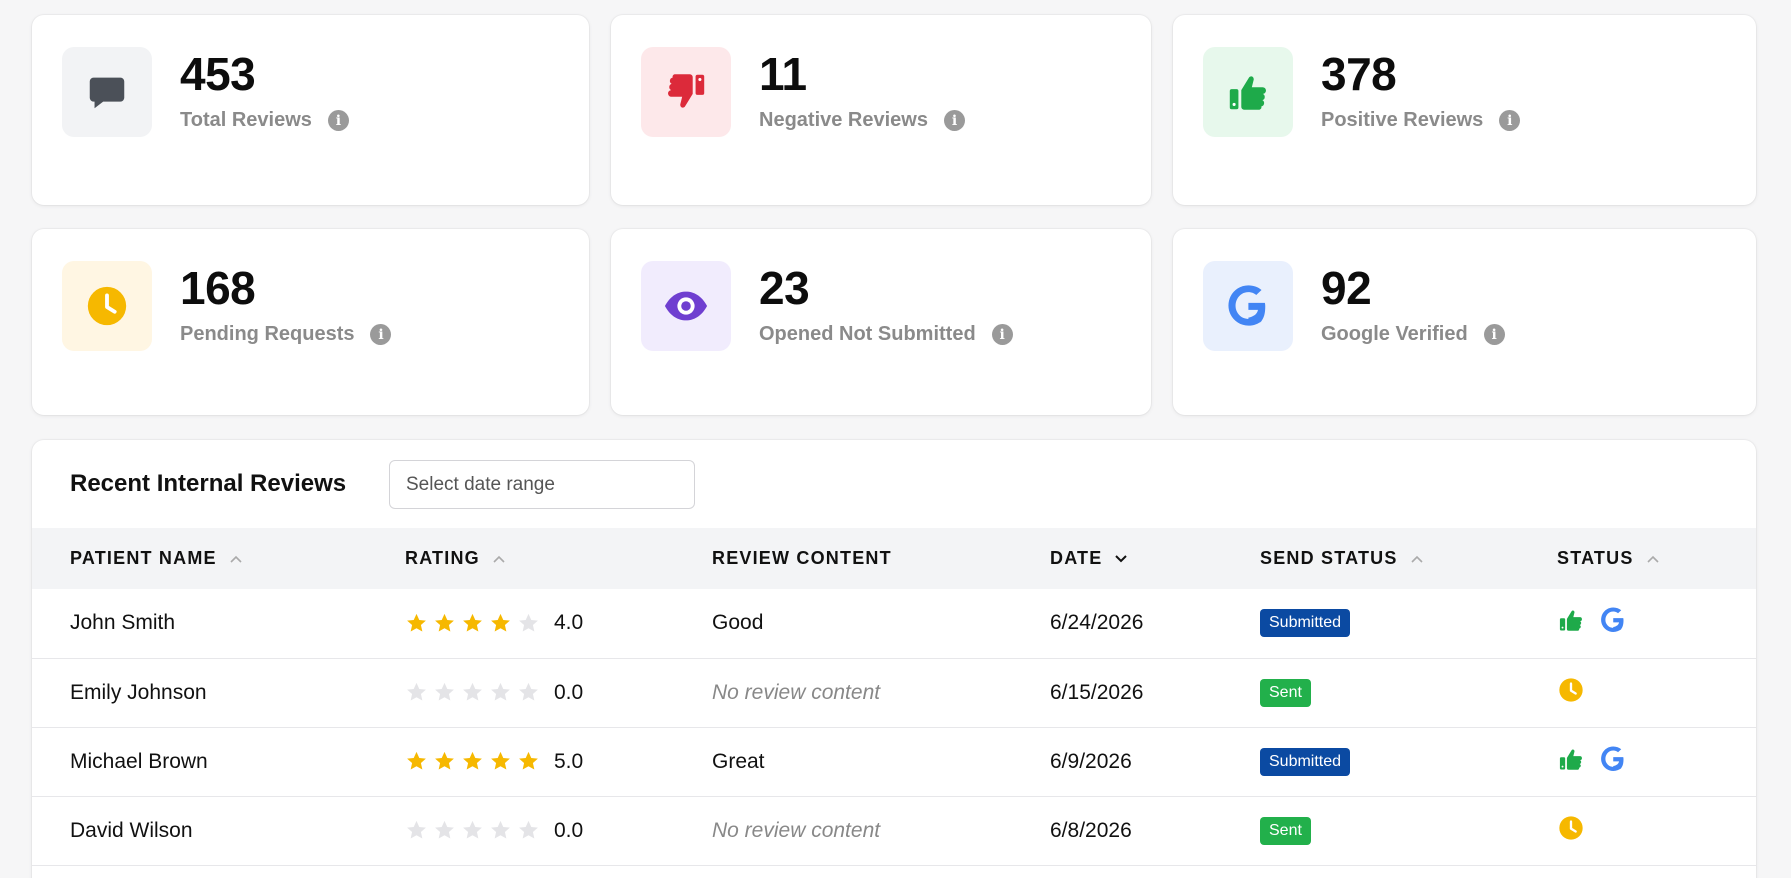 Image resolution: width=1791 pixels, height=878 pixels. Describe the element at coordinates (1091, 761) in the screenshot. I see `review-date: 6/9/2026` at that location.